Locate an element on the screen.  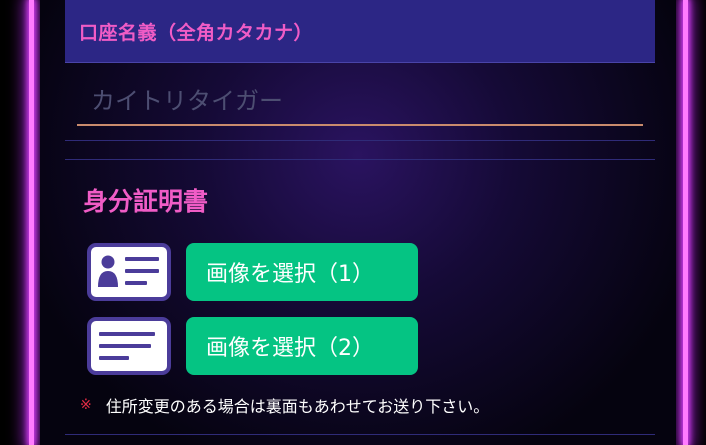
account-name-input is located at coordinates (360, 102).